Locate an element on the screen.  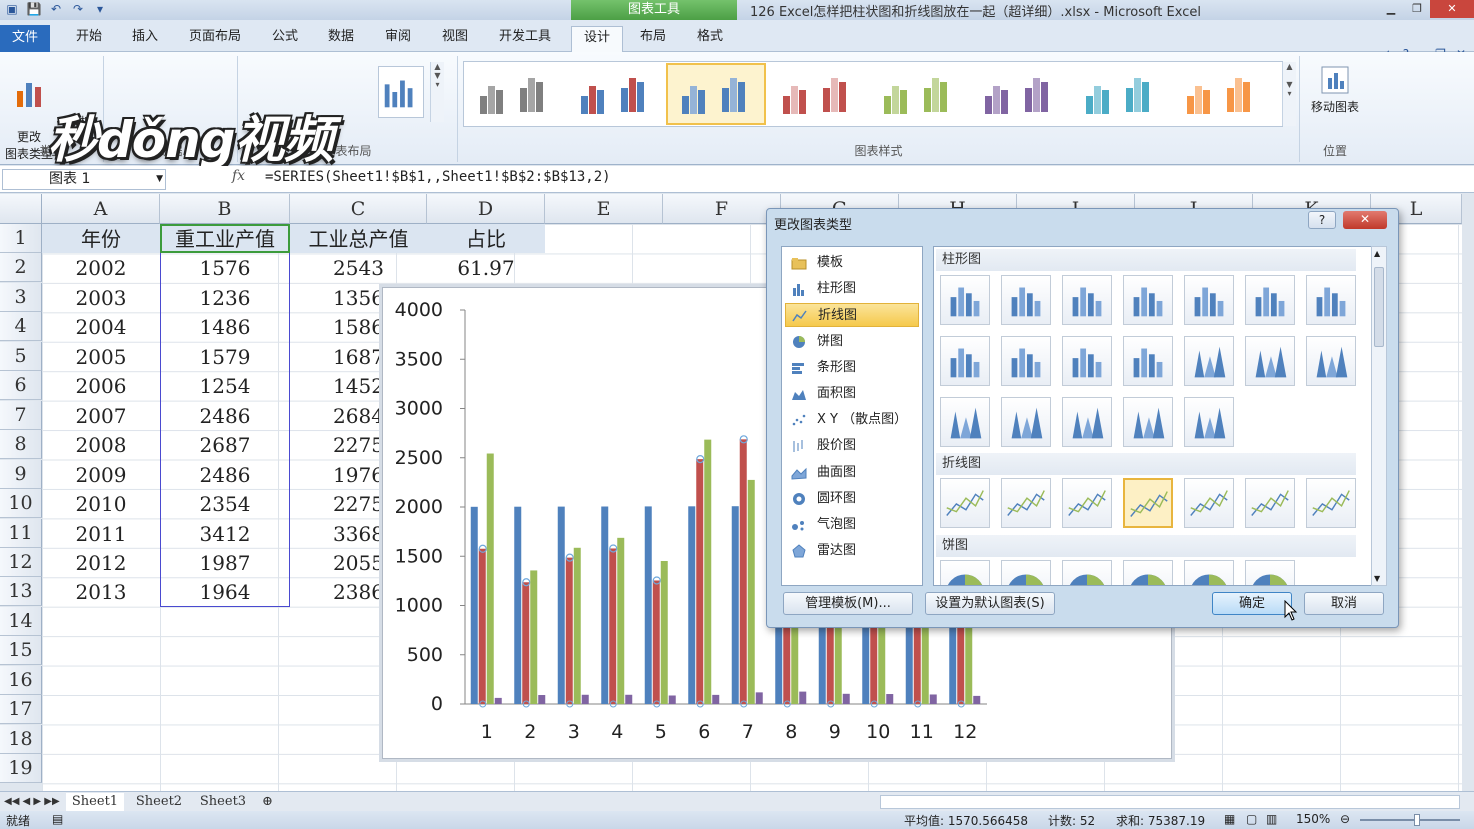
row-header-1: 1 is located at coordinates (21, 238).